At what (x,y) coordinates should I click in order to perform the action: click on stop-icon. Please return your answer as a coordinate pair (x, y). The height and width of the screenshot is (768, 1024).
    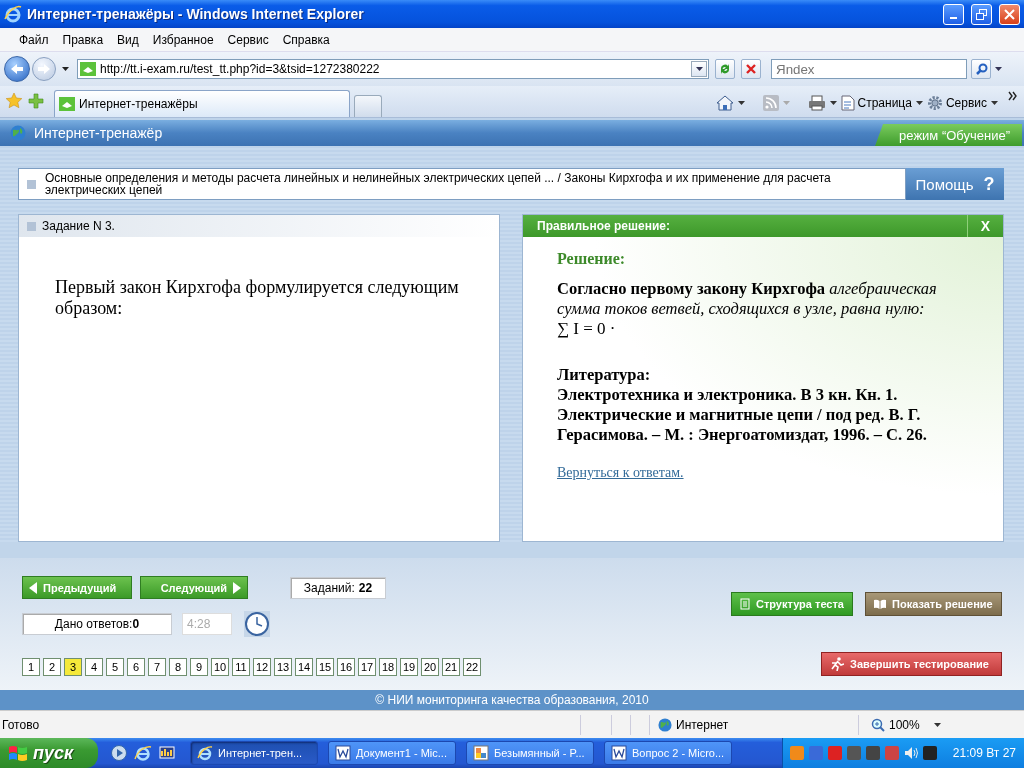
    Looking at the image, I should click on (751, 69).